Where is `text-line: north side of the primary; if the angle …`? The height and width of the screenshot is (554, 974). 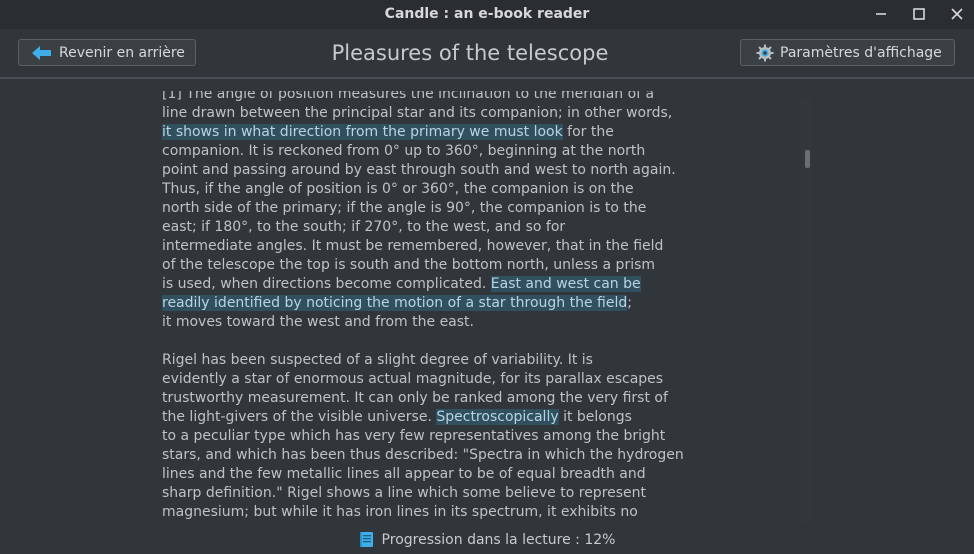 text-line: north side of the primary; if the angle … is located at coordinates (427, 208).